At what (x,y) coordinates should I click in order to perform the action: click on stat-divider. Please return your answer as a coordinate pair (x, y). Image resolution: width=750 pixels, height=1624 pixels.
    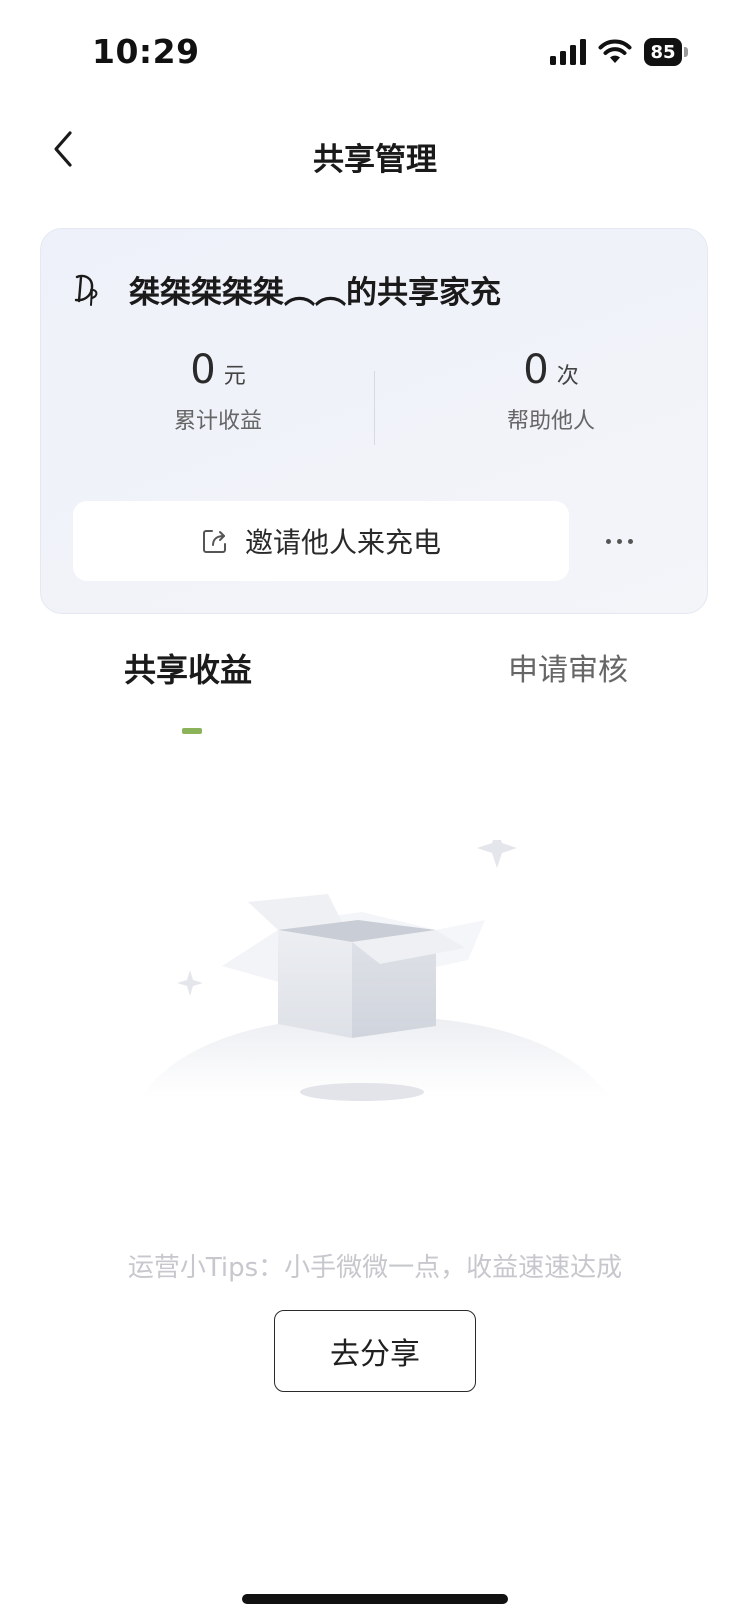
    Looking at the image, I should click on (374, 408).